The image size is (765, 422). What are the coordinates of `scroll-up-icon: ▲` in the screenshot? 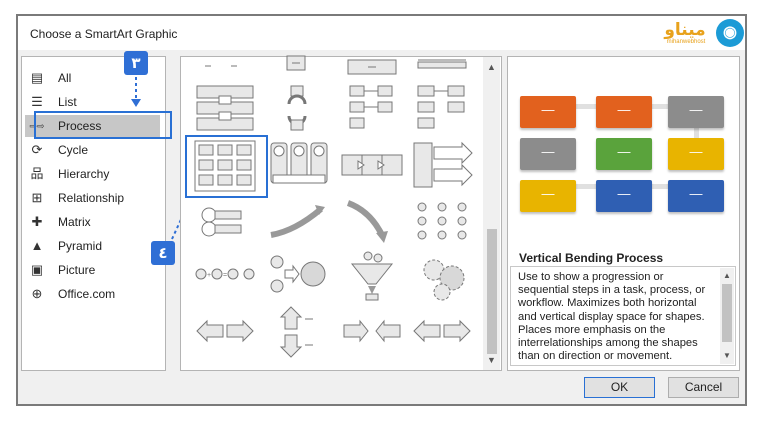 It's located at (491, 67).